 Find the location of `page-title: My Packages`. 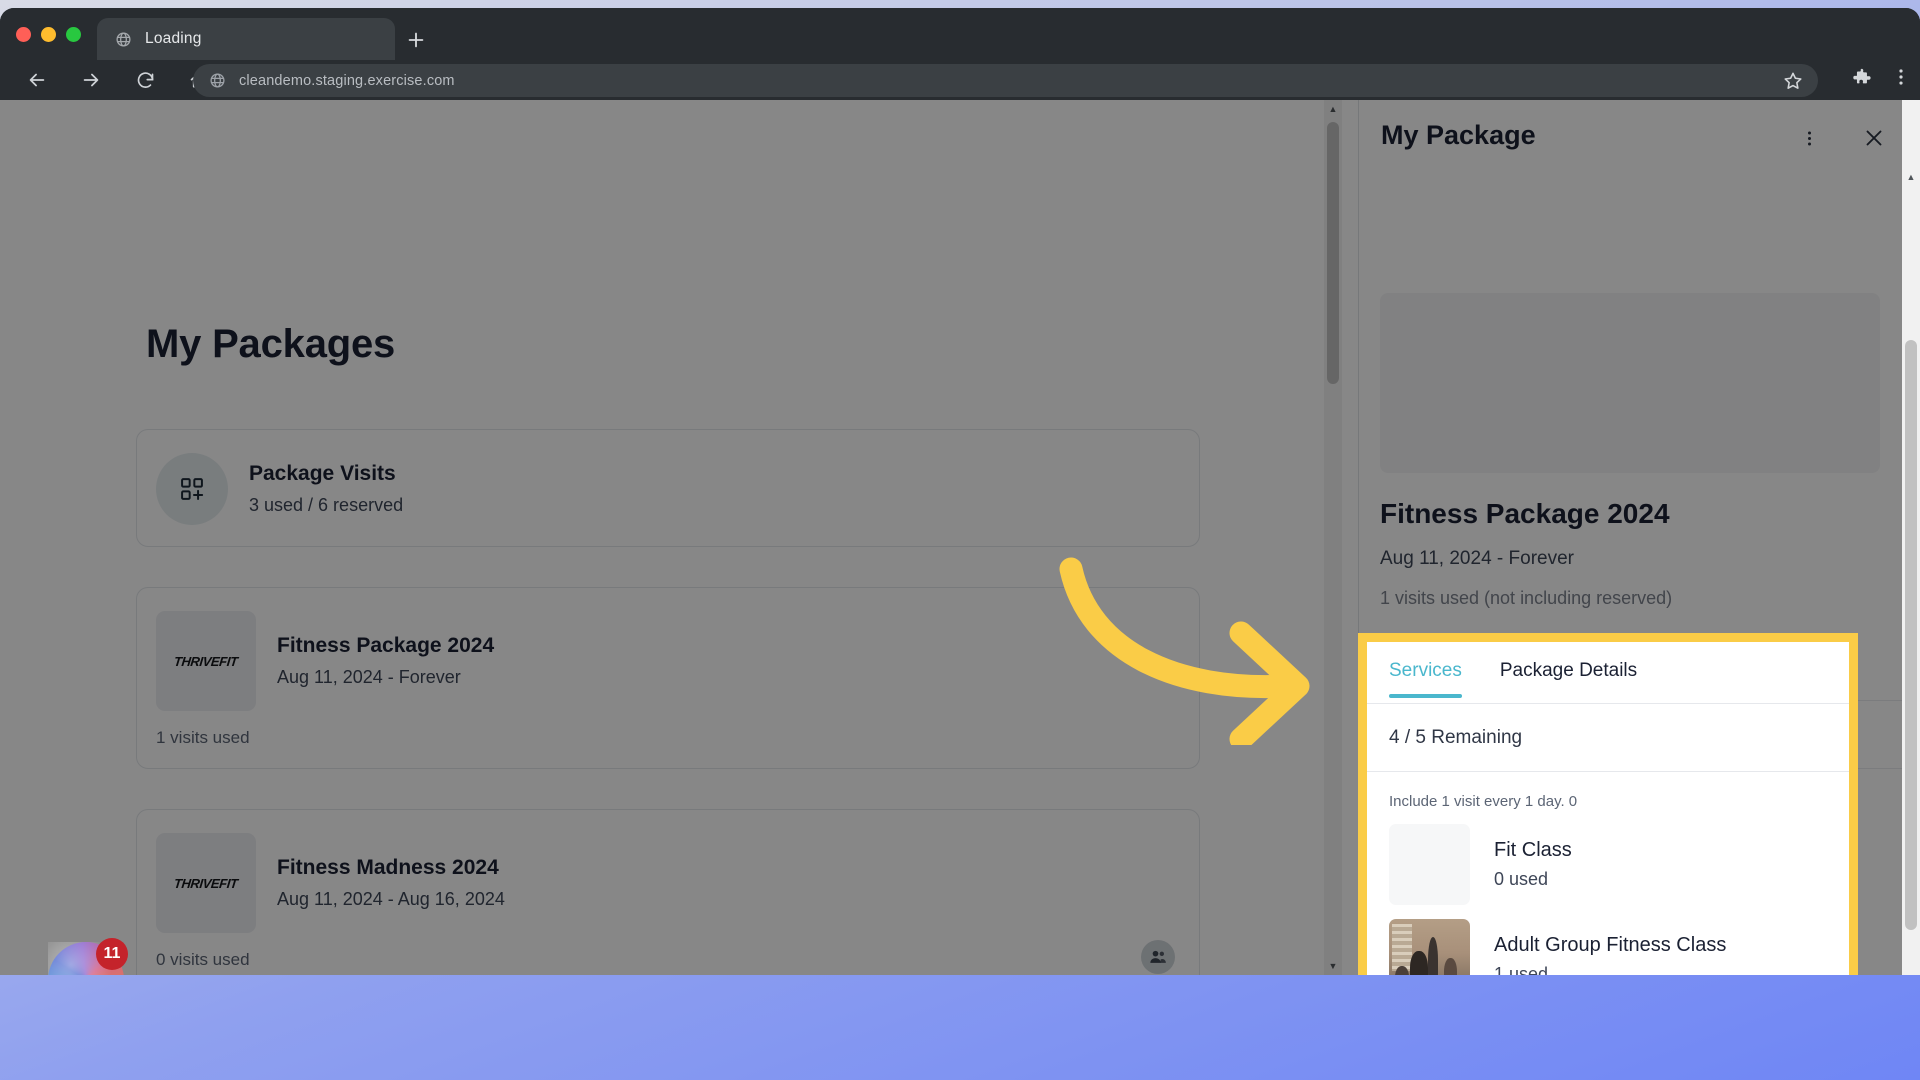

page-title: My Packages is located at coordinates (271, 344).